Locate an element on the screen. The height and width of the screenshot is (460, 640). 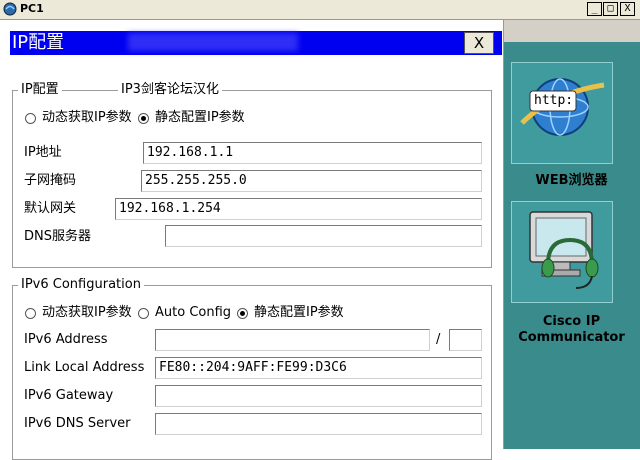
ip-address-field: 192.168.1.1 is located at coordinates (312, 153).